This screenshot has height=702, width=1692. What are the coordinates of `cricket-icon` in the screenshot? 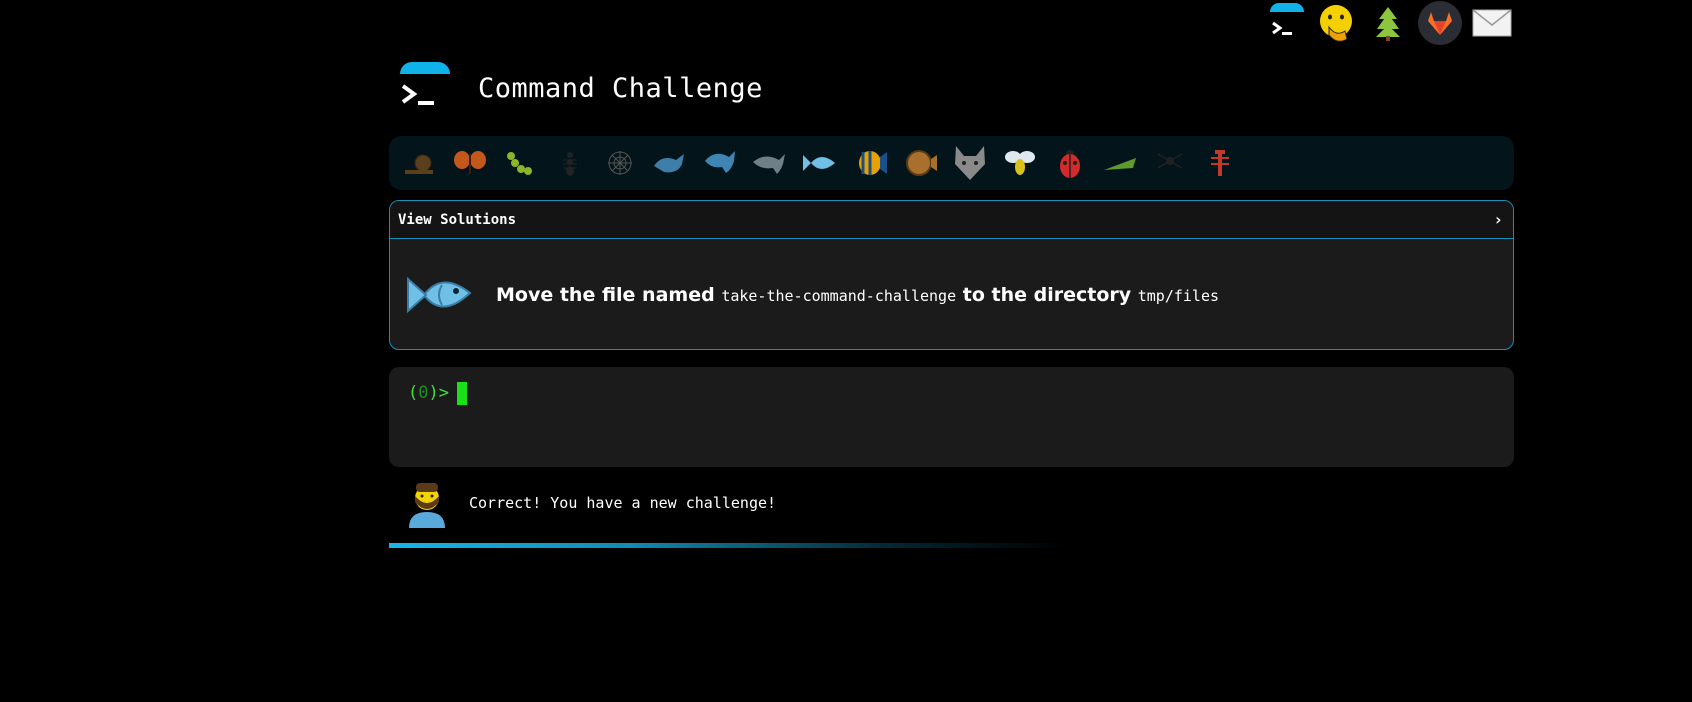 It's located at (1120, 163).